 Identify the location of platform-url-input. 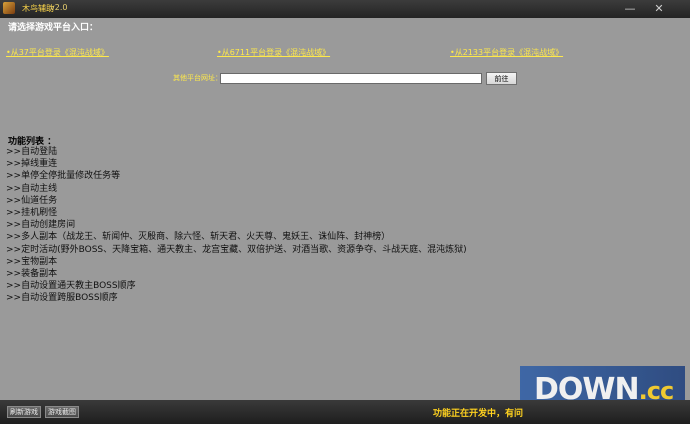
(351, 78).